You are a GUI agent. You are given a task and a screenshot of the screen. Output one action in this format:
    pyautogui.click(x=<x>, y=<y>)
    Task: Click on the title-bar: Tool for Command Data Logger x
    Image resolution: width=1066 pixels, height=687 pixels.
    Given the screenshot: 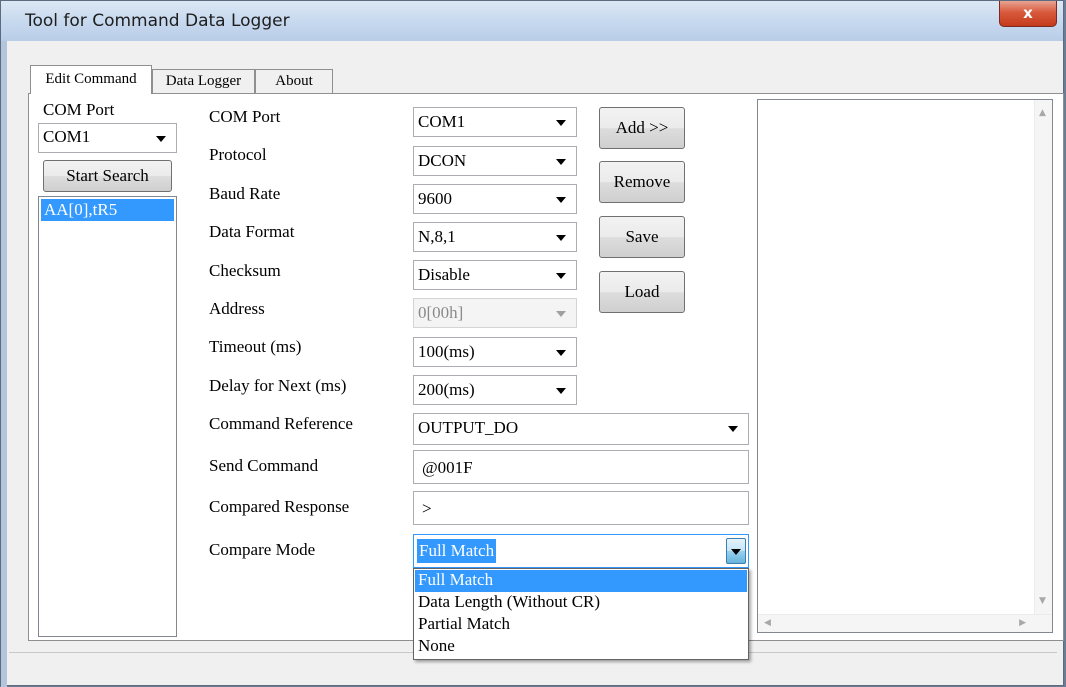 What is the action you would take?
    pyautogui.click(x=532, y=21)
    